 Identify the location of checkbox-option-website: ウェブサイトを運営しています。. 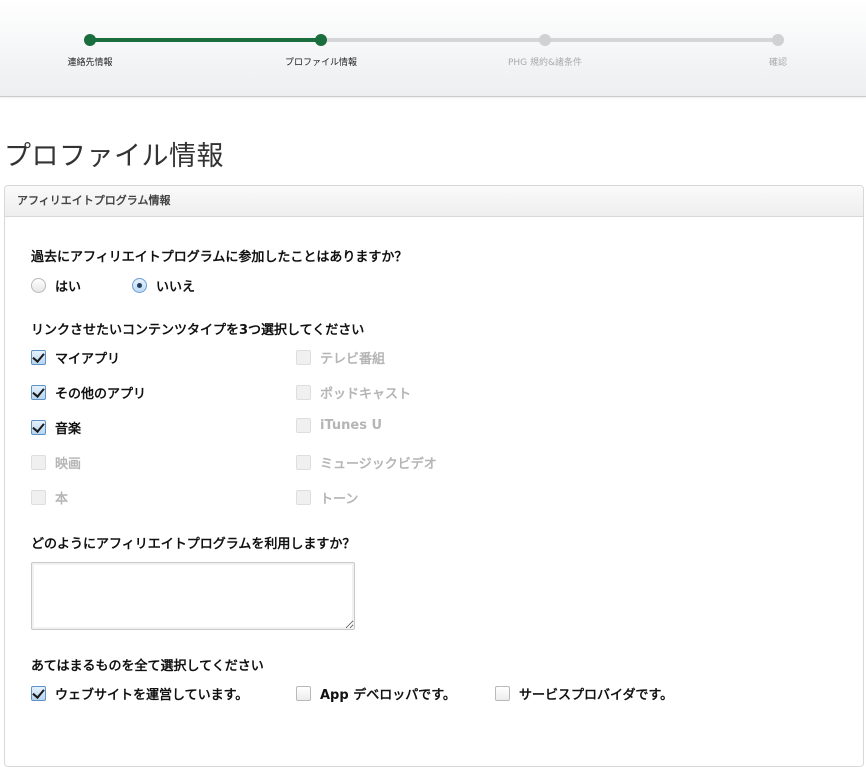
(139, 693).